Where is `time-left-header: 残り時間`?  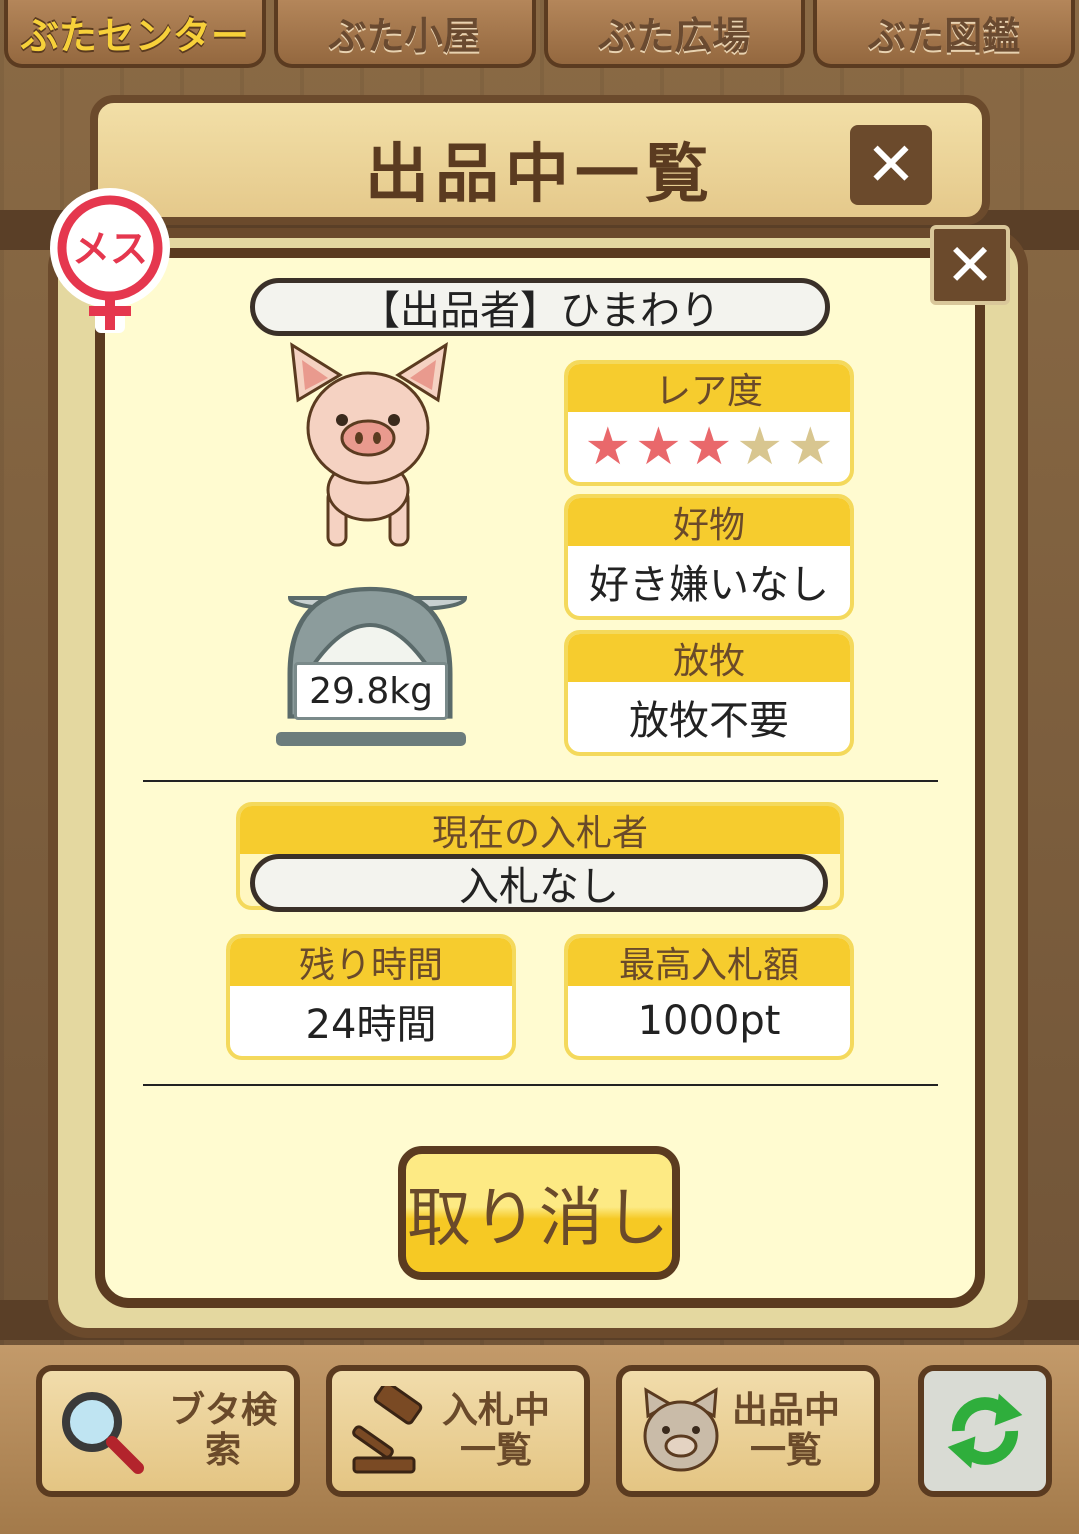 time-left-header: 残り時間 is located at coordinates (371, 962).